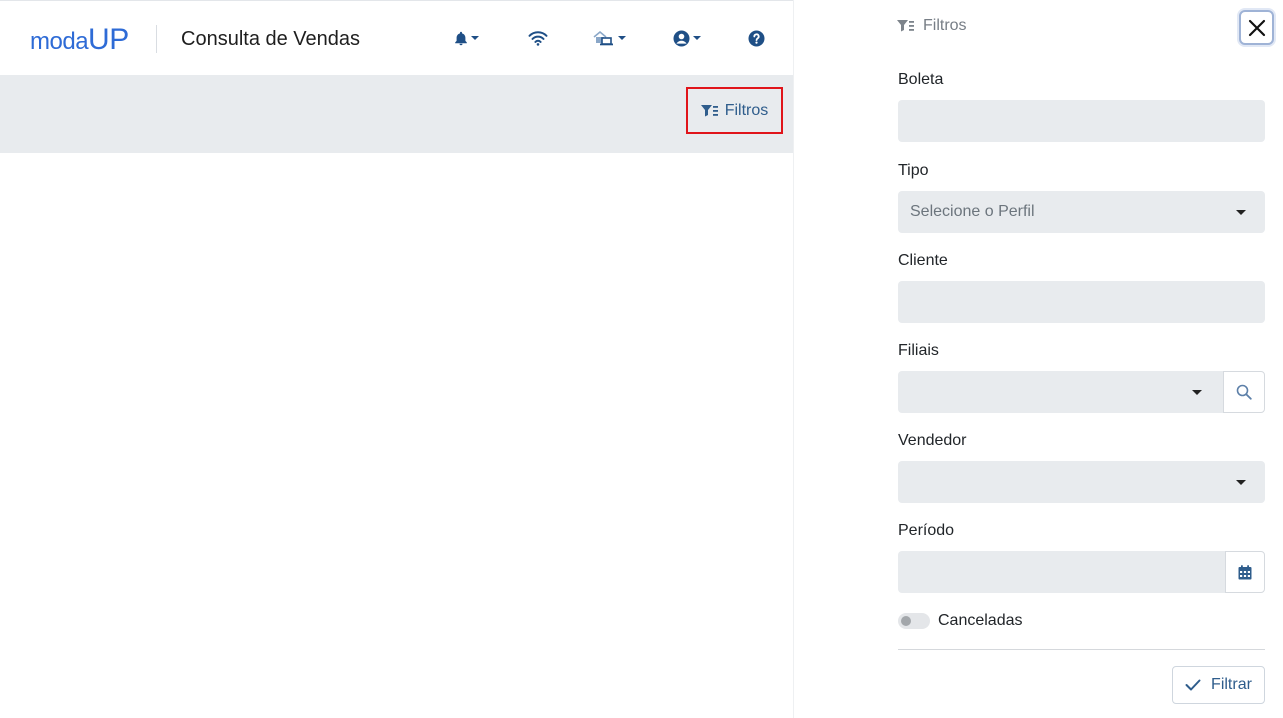  I want to click on close-panel-button, so click(1256, 27).